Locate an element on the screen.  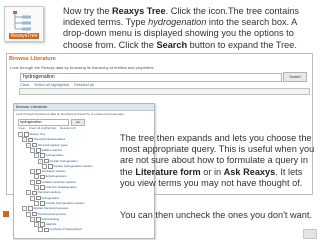
tree-node: reductive dehalogenation is located at coordinates (55, 187).